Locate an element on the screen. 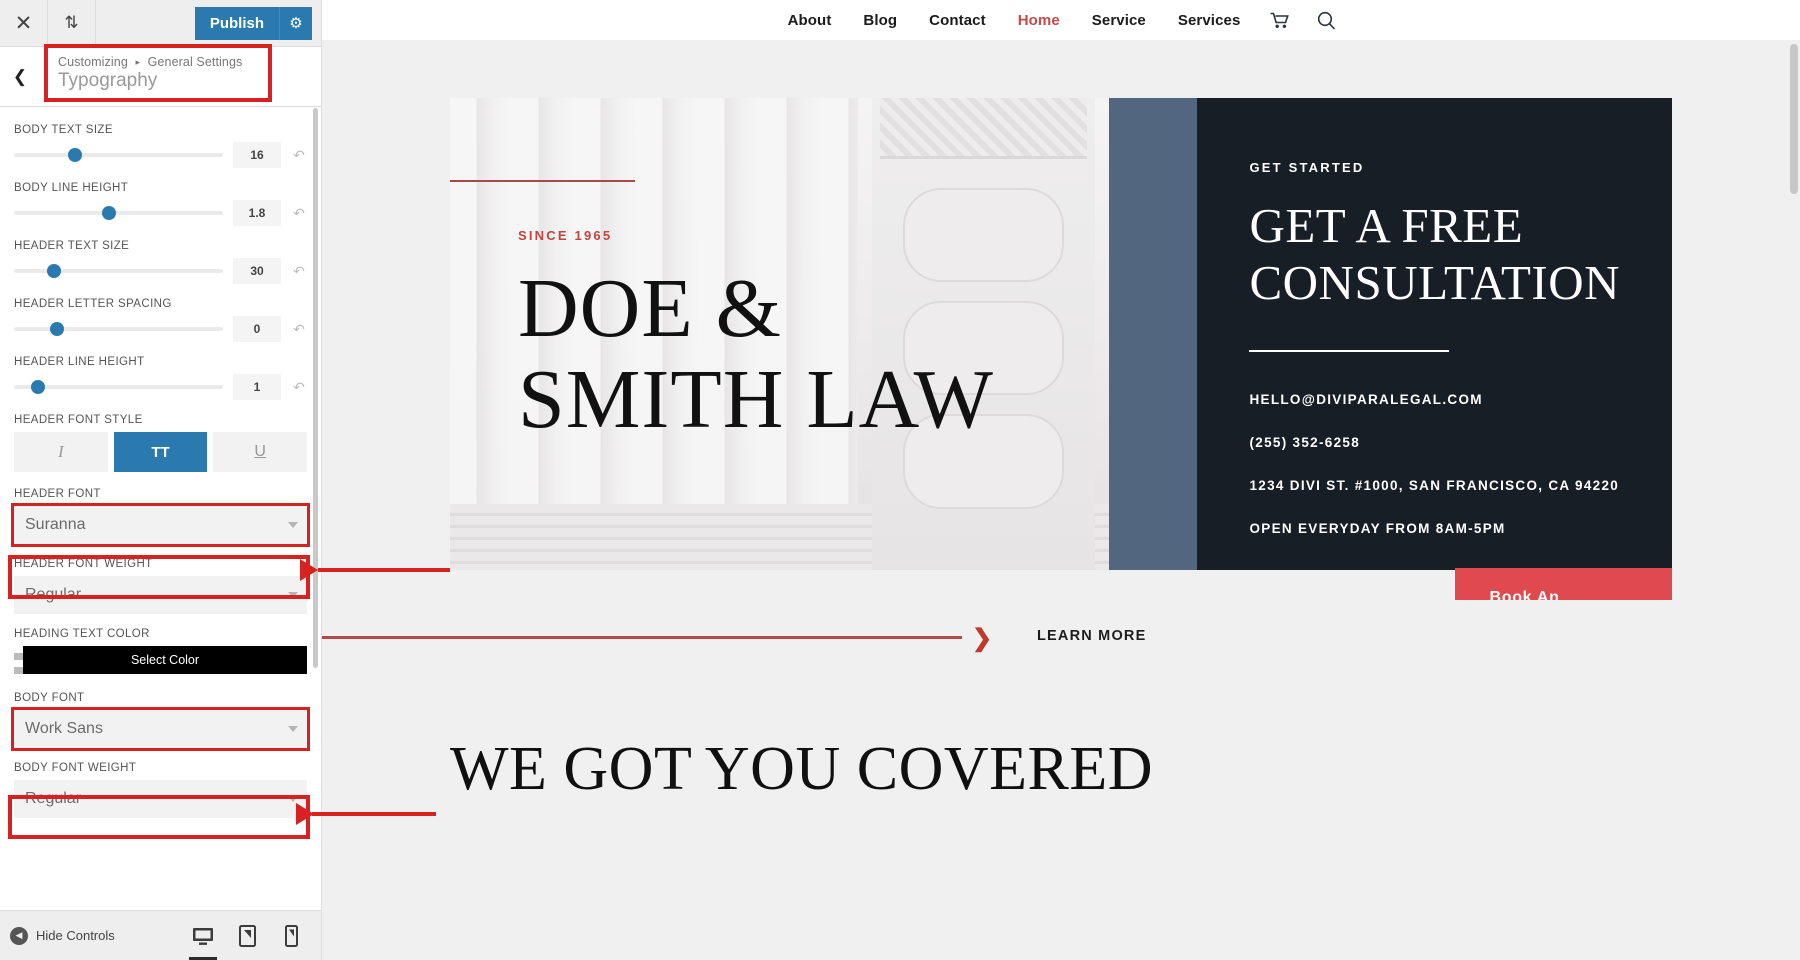 The height and width of the screenshot is (960, 1800). body-font-value: Work Sans is located at coordinates (64, 728).